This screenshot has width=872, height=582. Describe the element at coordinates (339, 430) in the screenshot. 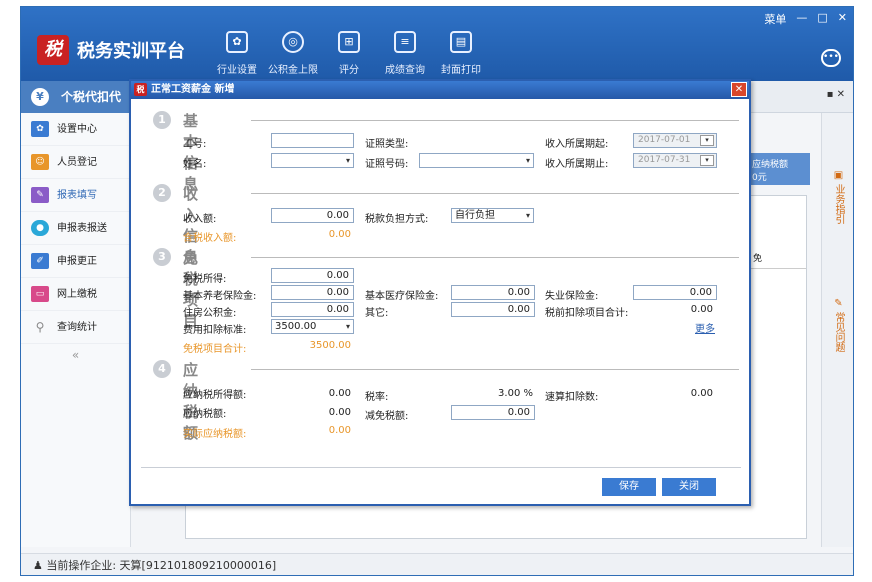

I see `actual-tax-value: 0.00` at that location.